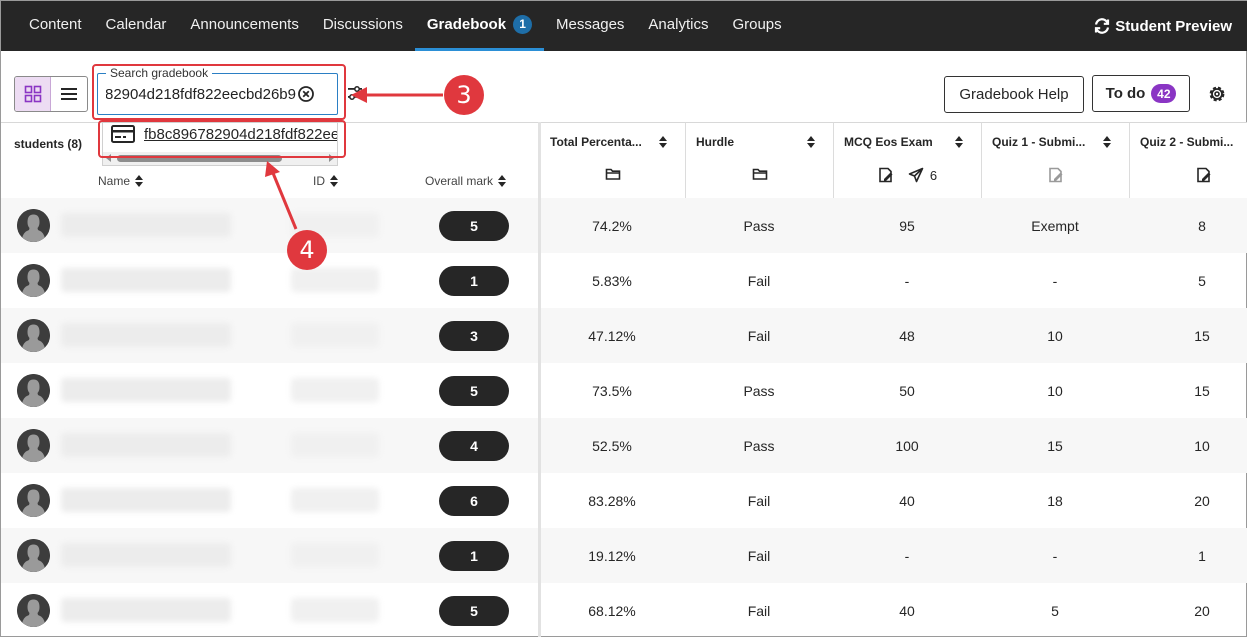  Describe the element at coordinates (1141, 93) in the screenshot. I see `todo-button: To do 42` at that location.